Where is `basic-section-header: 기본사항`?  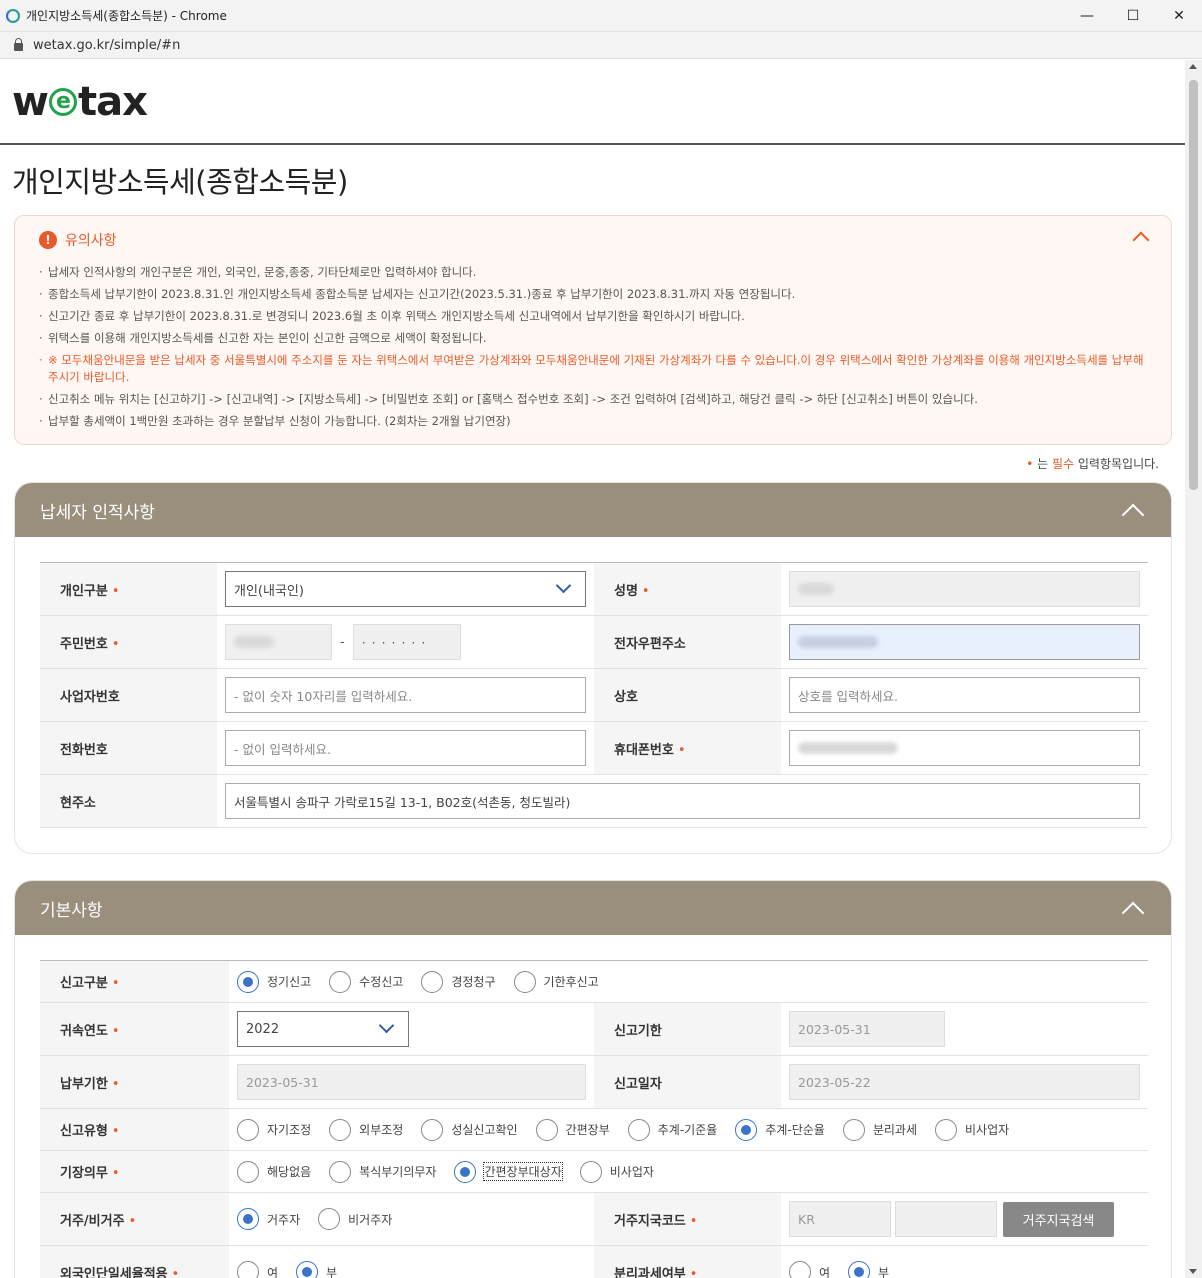 basic-section-header: 기본사항 is located at coordinates (593, 908).